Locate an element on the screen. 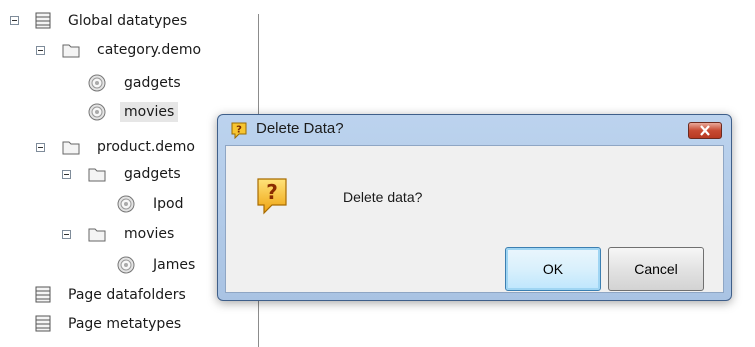 The width and height of the screenshot is (755, 347). close-icon is located at coordinates (705, 130).